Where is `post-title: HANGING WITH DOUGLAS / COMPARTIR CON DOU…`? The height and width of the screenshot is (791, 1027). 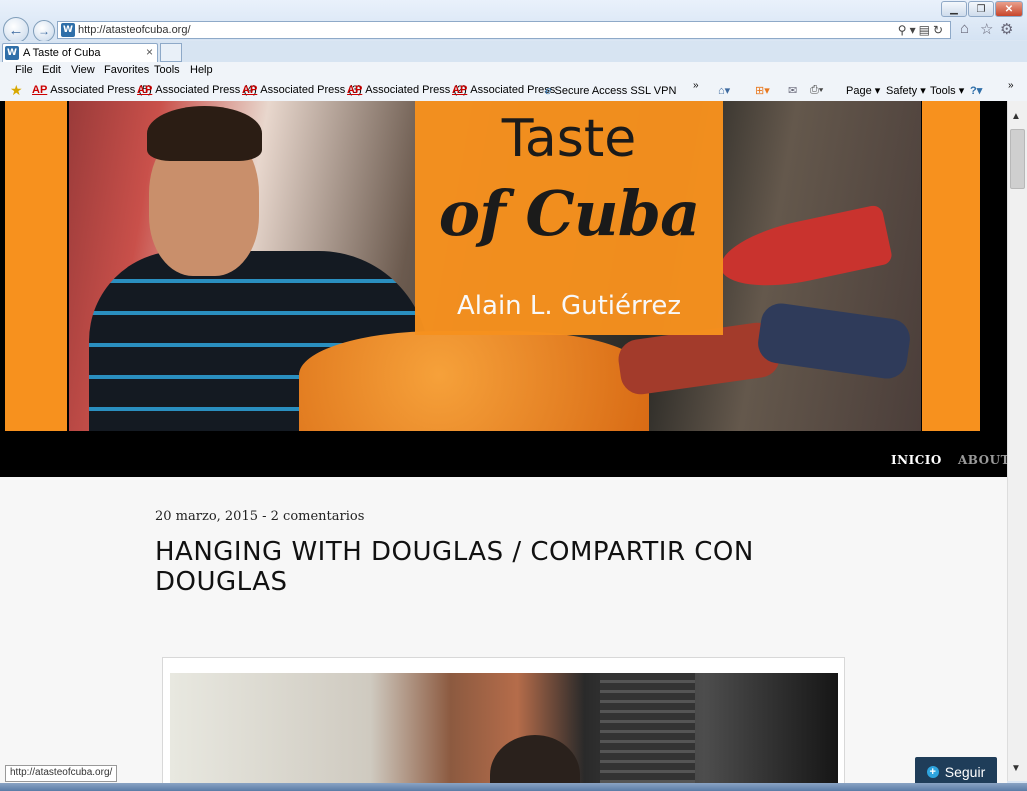 post-title: HANGING WITH DOUGLAS / COMPARTIR CON DOU… is located at coordinates (465, 567).